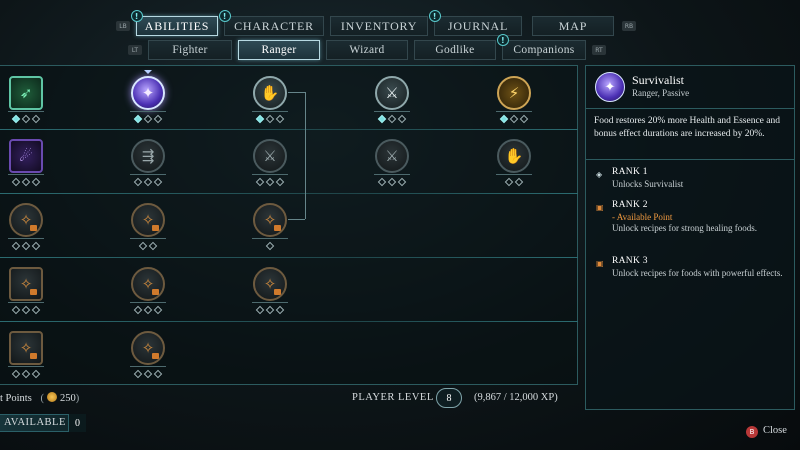  What do you see at coordinates (690, 159) in the screenshot?
I see `detail-divider` at bounding box center [690, 159].